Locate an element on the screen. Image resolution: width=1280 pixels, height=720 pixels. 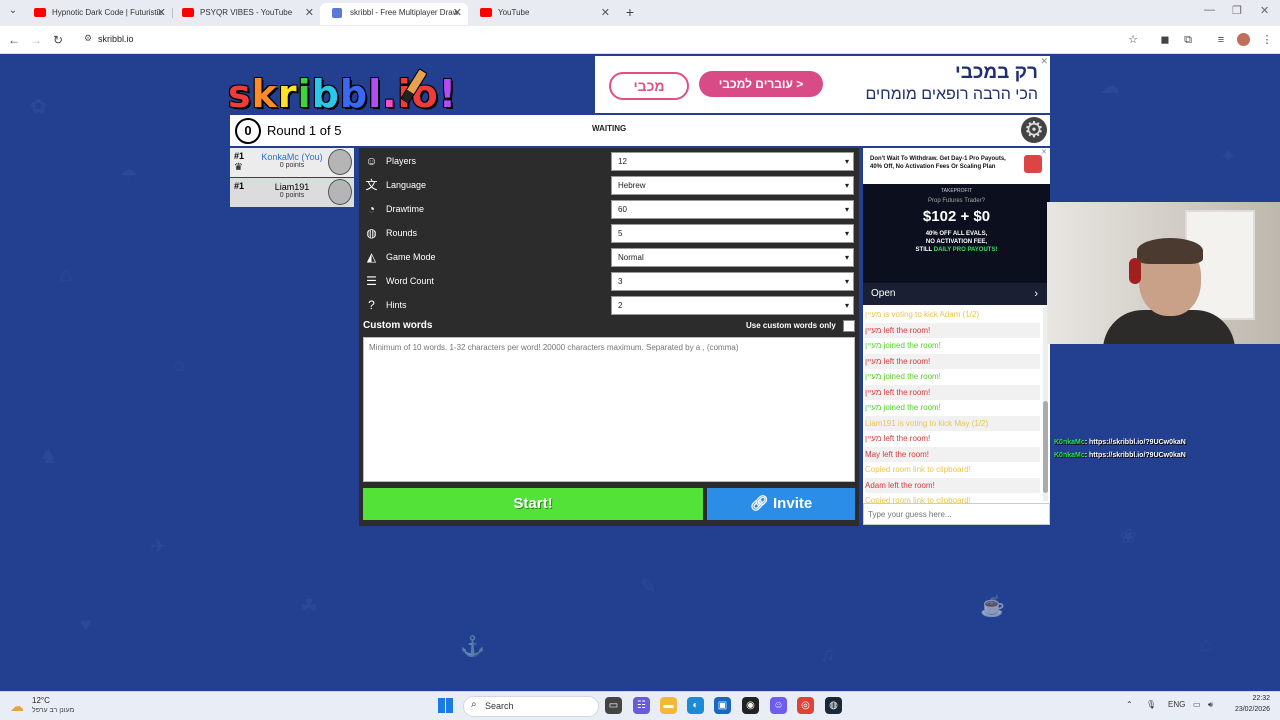
taskbar-date: 23/02/2026 is located at coordinates (1248, 709).